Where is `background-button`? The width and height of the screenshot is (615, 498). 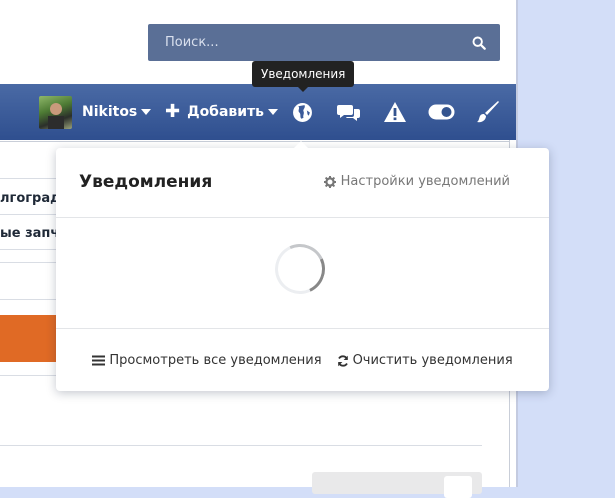 background-button is located at coordinates (397, 485).